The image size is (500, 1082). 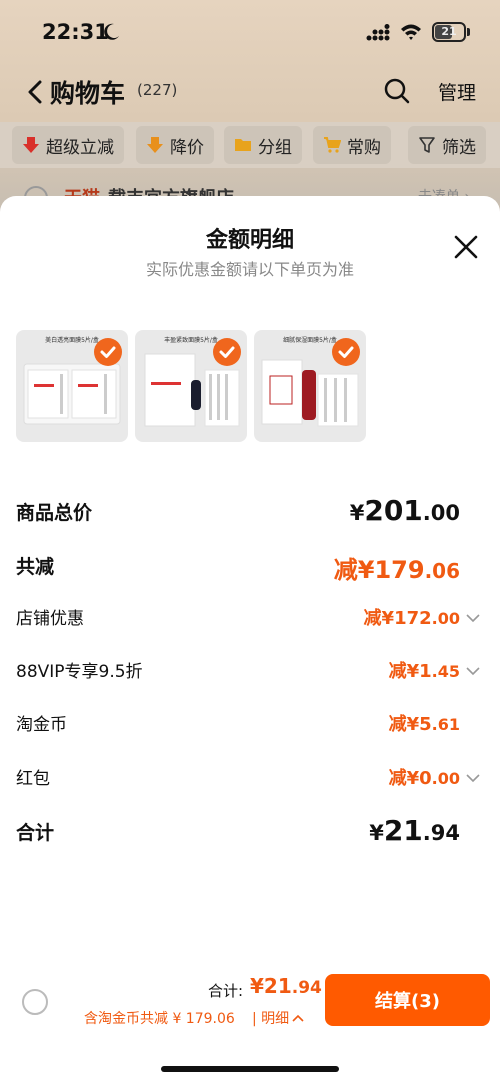 I want to click on footer-total-value: ¥21.94, so click(x=286, y=986).